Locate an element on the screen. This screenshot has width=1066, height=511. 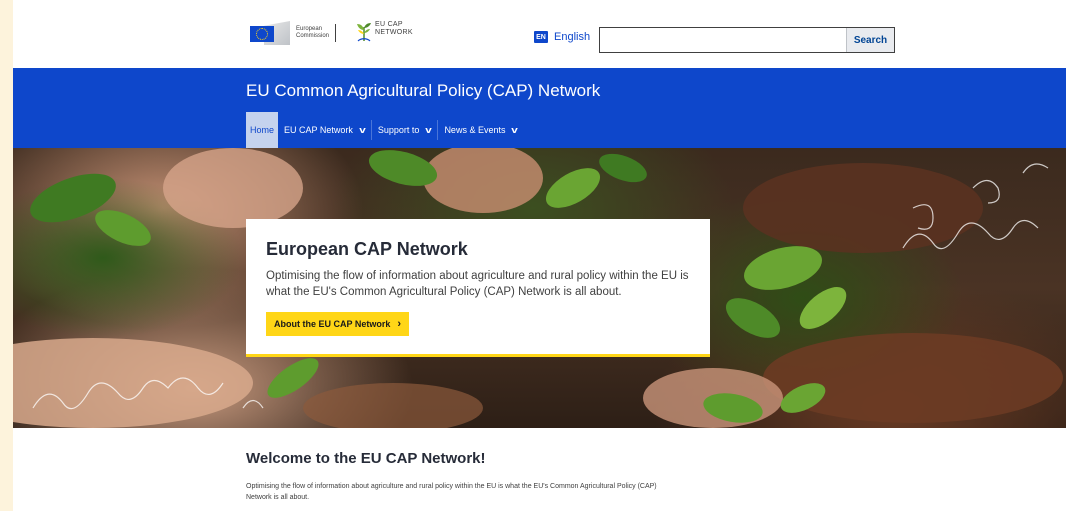
eu-flag-icon is located at coordinates (270, 33).